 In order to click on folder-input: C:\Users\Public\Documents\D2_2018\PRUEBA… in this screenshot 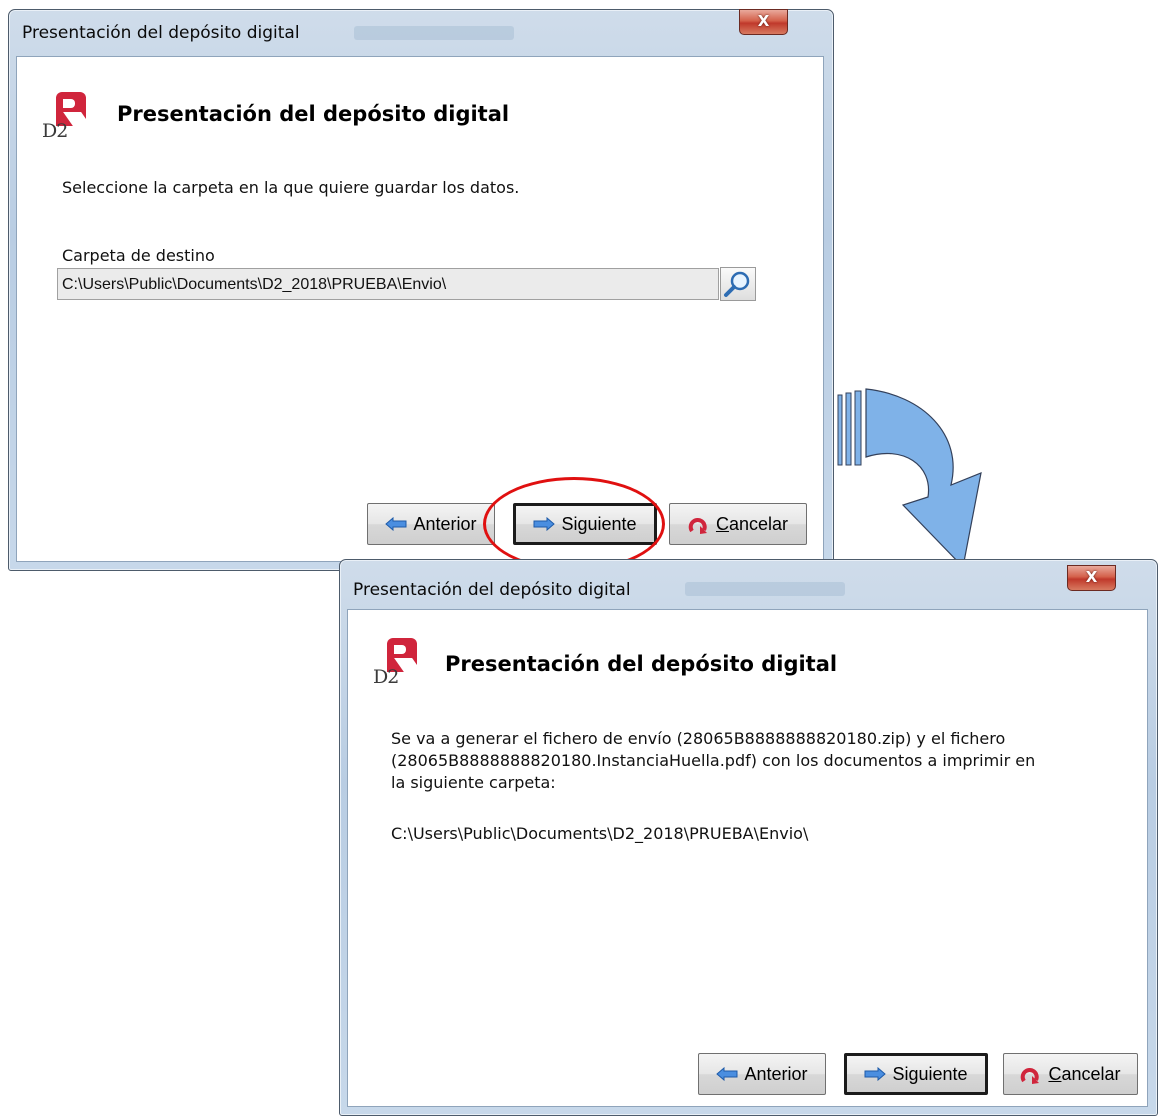, I will do `click(388, 284)`.